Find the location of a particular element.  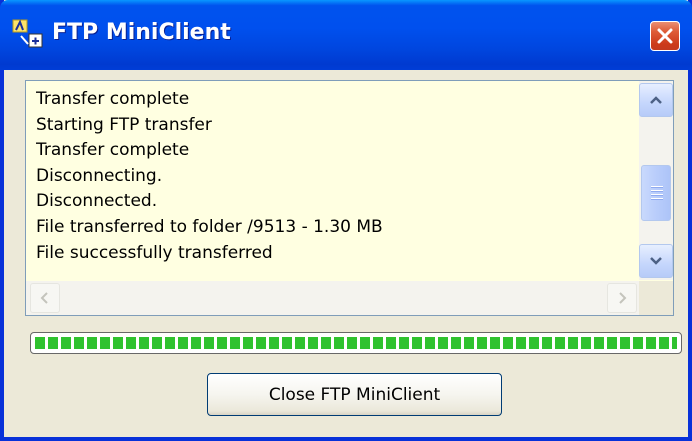

progress-fill is located at coordinates (356, 343).